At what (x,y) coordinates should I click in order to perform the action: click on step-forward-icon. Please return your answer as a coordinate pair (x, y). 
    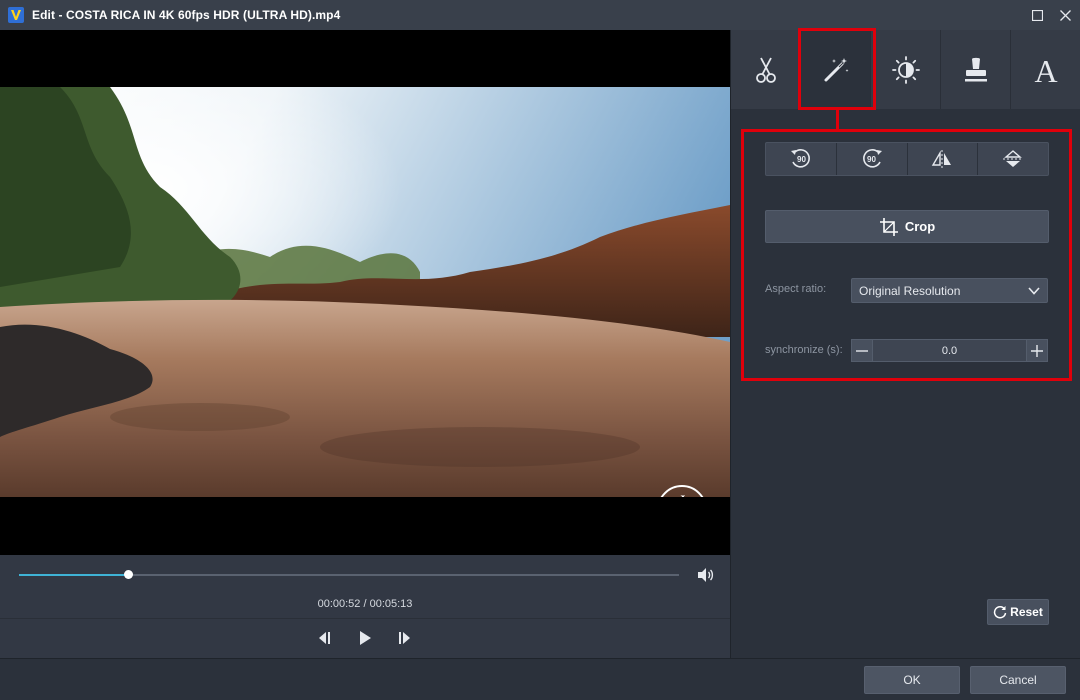
    Looking at the image, I should click on (404, 638).